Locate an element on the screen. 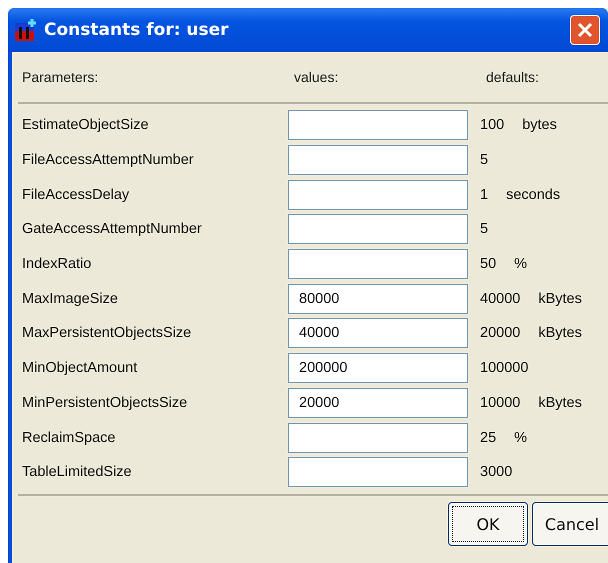  parameter-label: EstimateObjectSize is located at coordinates (86, 125).